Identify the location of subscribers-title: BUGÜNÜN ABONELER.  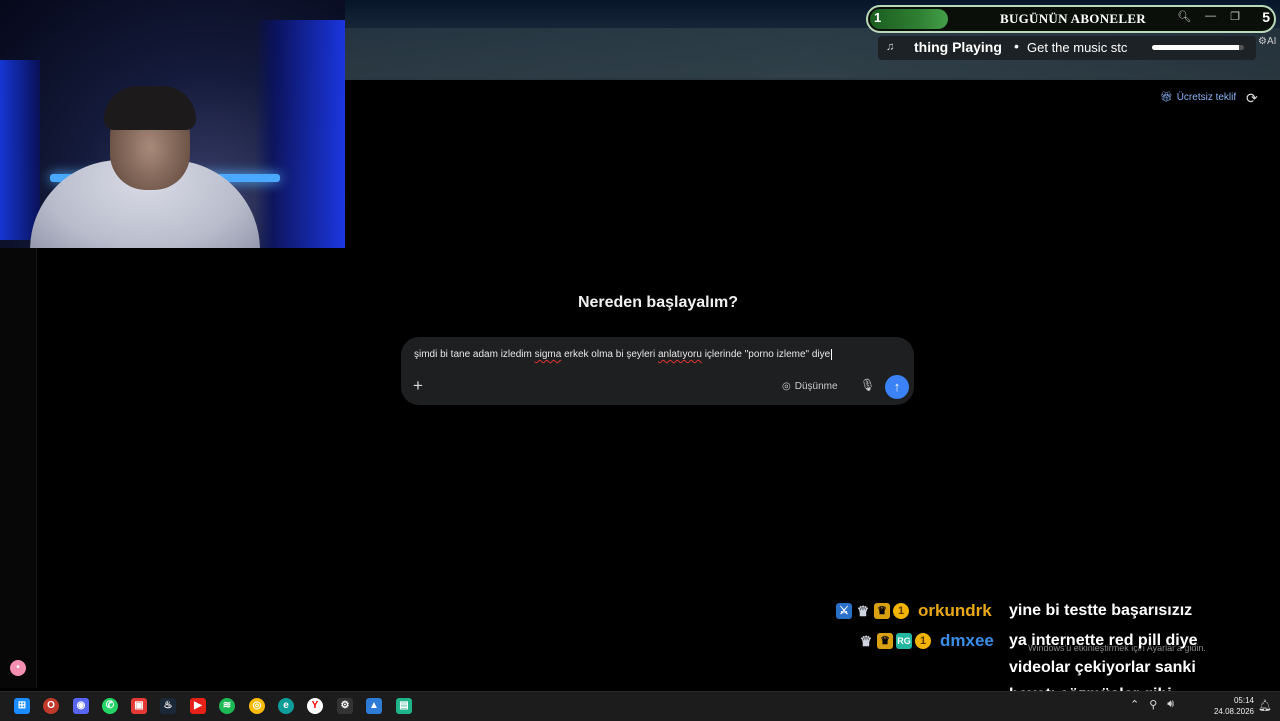
(1073, 18).